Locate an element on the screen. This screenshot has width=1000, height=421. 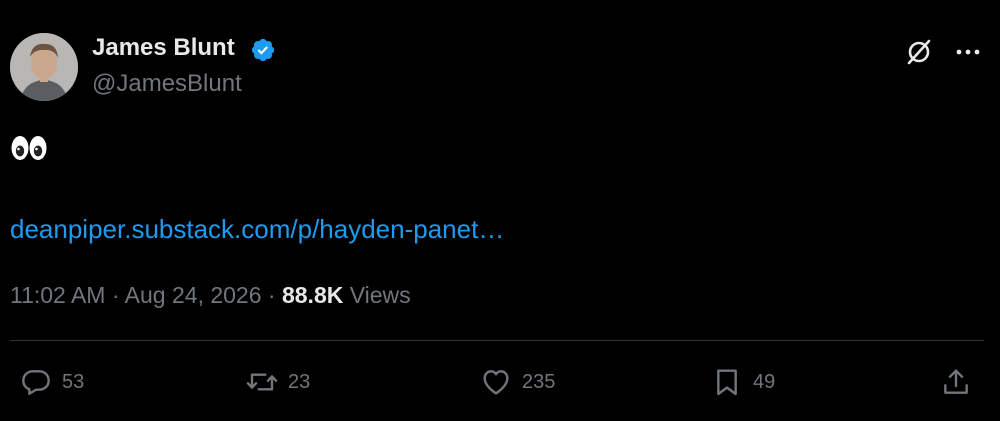
author-name: James Blunt is located at coordinates (163, 48).